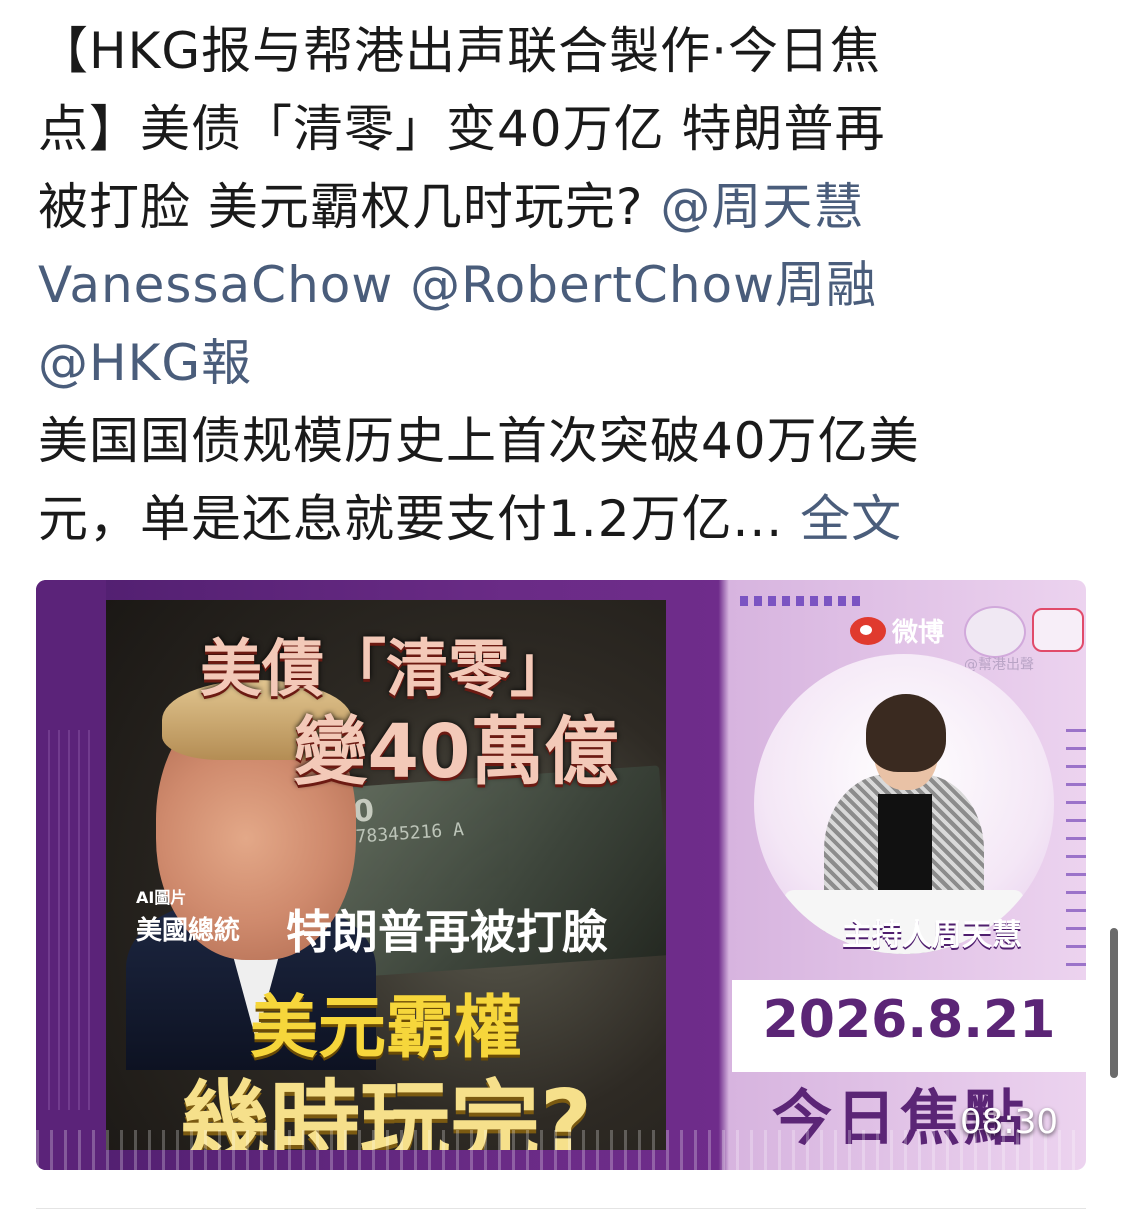 The image size is (1122, 1229). I want to click on weibo-icon, so click(868, 630).